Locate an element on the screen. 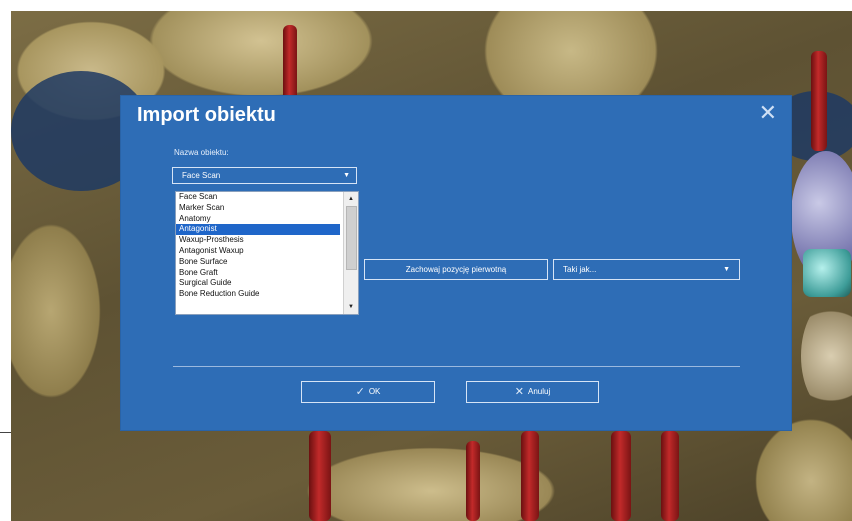 The image size is (852, 521). separator is located at coordinates (456, 366).